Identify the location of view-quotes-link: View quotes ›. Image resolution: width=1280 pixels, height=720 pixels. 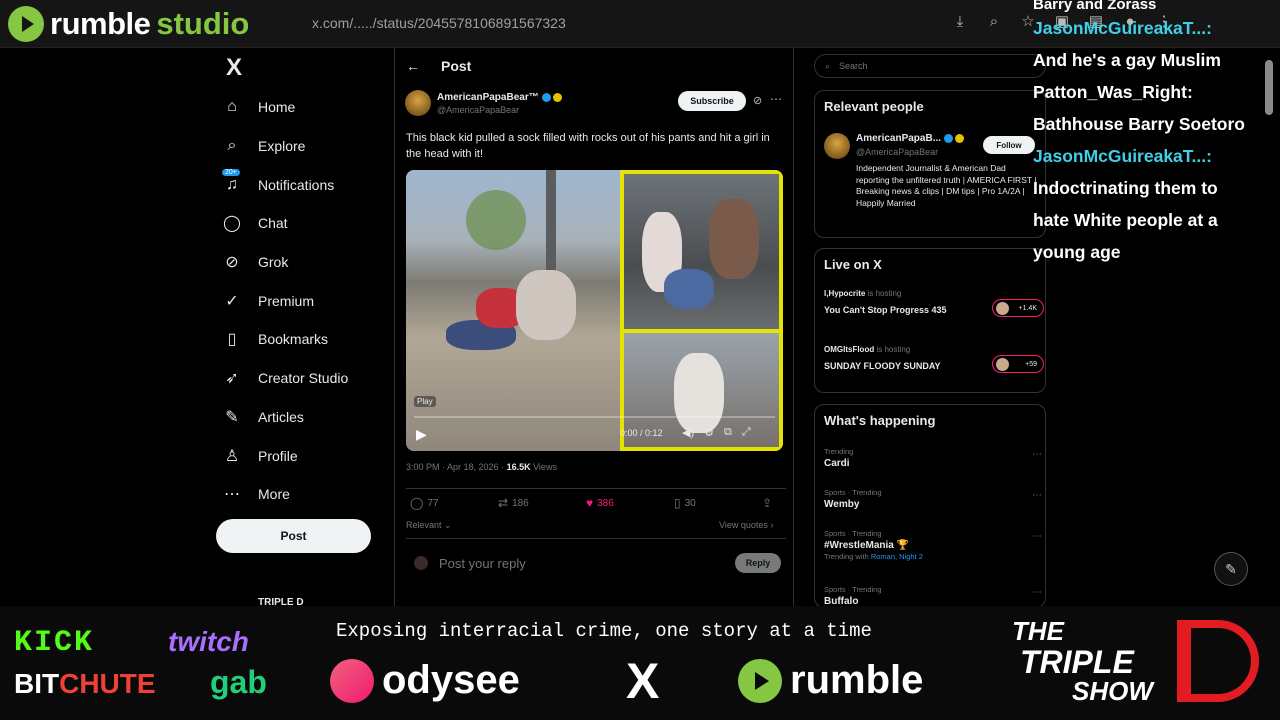
(746, 525).